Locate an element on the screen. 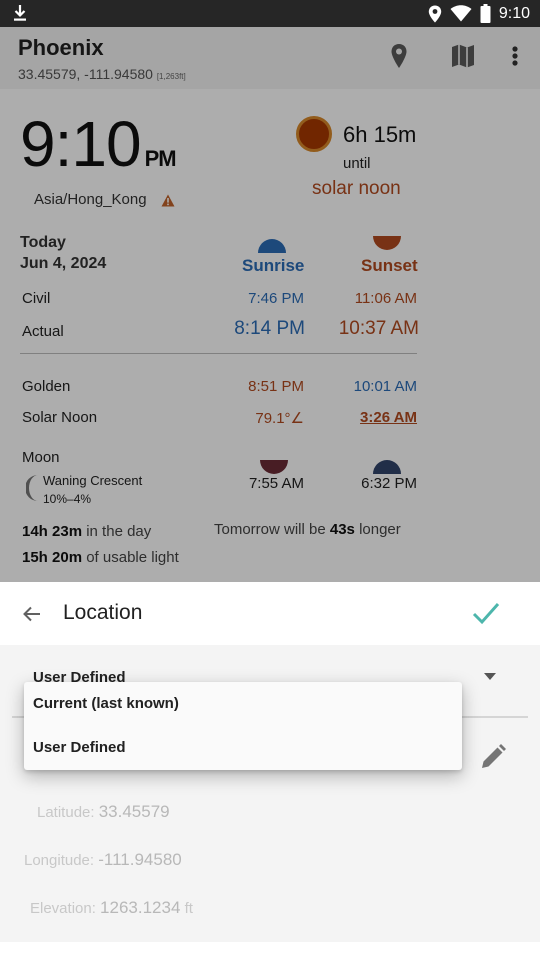  location-pin-icon is located at coordinates (435, 13).